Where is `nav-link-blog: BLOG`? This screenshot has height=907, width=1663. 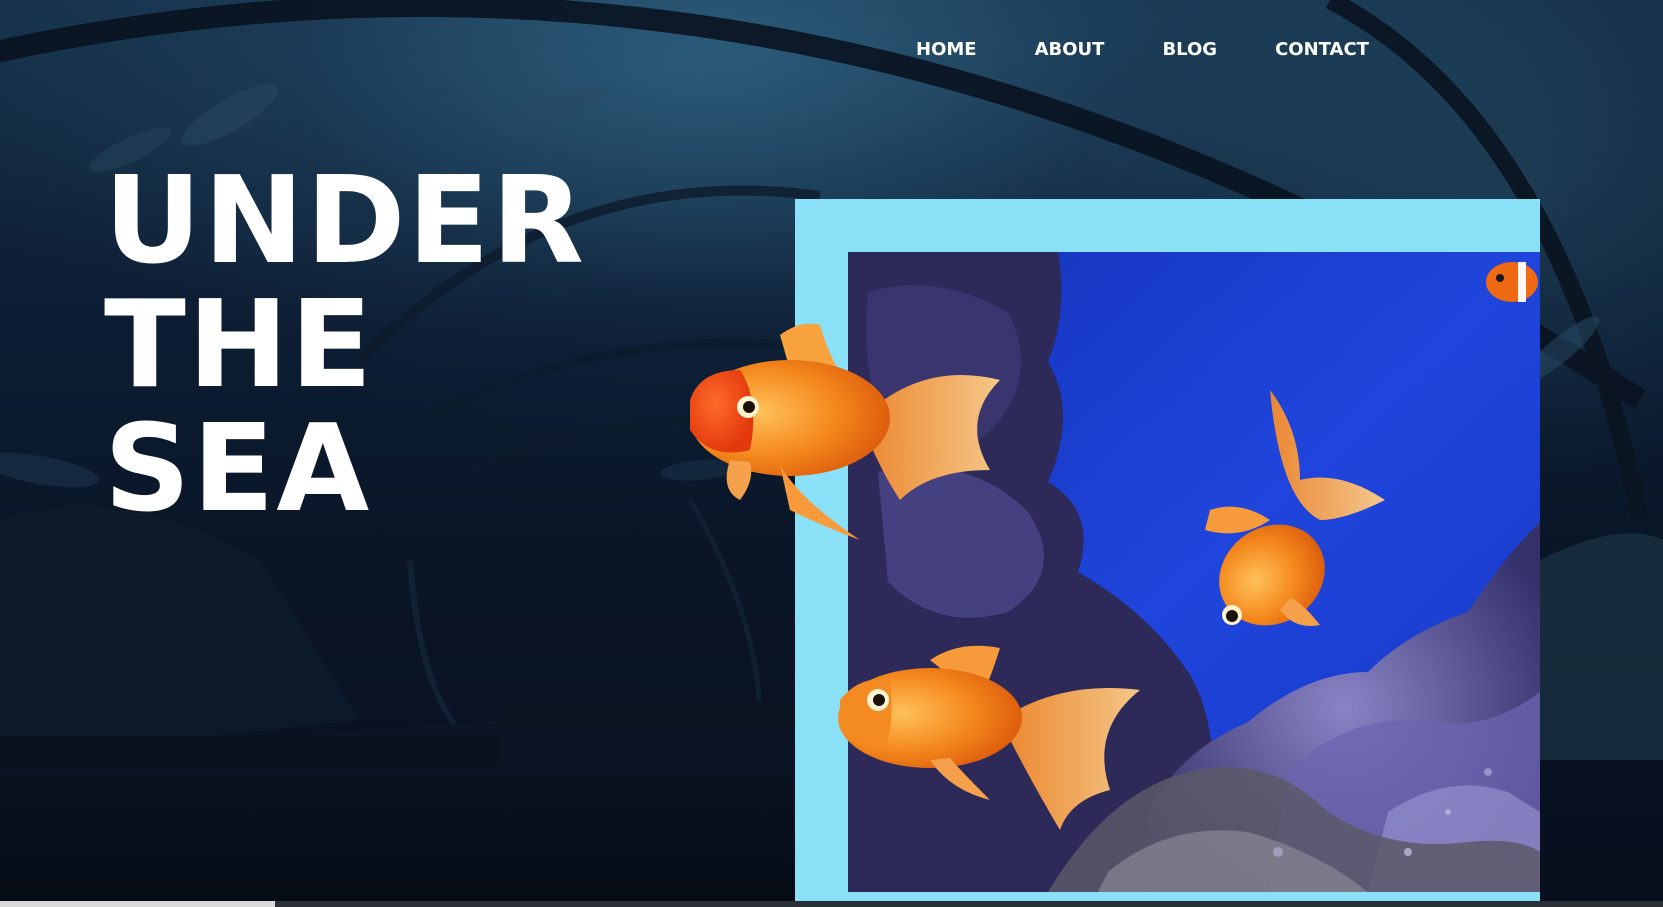 nav-link-blog: BLOG is located at coordinates (1189, 50).